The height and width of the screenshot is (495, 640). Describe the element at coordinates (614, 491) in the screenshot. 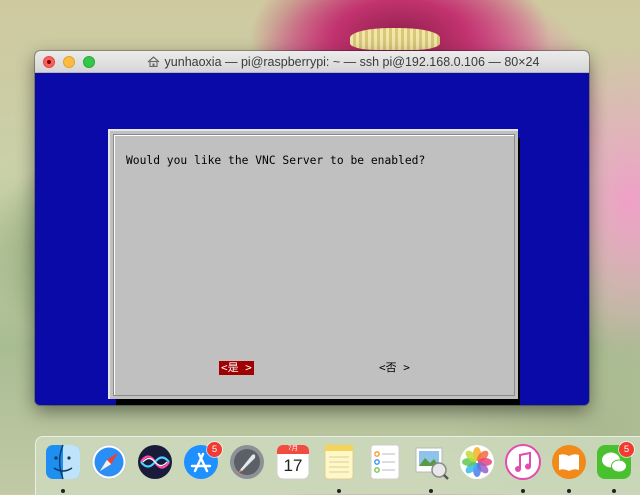

I see `wechat-running-indicator` at that location.